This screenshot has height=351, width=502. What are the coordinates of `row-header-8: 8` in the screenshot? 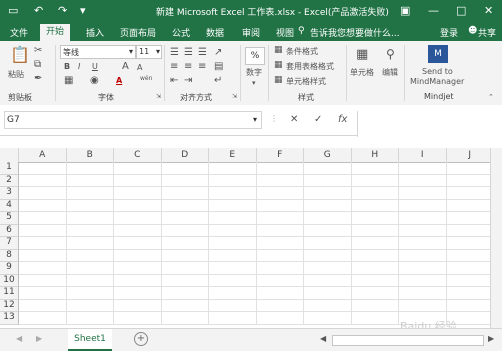 It's located at (9, 255).